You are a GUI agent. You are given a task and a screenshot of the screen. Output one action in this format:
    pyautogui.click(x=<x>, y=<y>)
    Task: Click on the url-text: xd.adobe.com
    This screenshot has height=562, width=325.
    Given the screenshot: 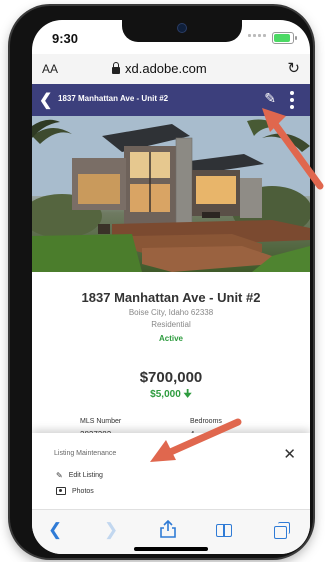 What is the action you would take?
    pyautogui.click(x=166, y=68)
    